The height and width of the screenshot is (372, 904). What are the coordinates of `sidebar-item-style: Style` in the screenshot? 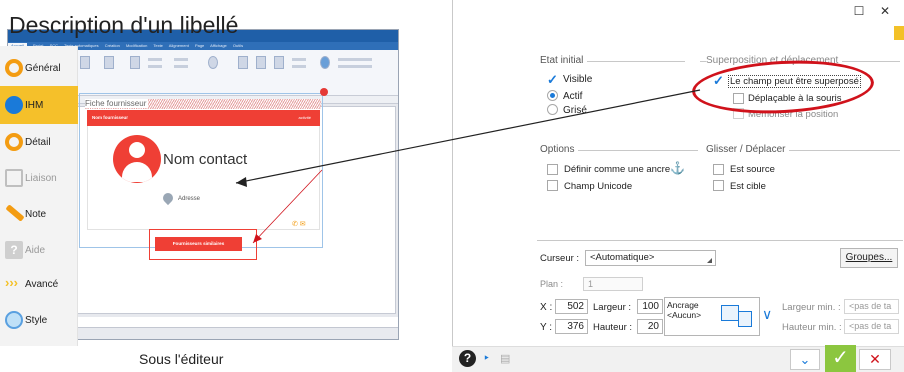 It's located at (39, 321).